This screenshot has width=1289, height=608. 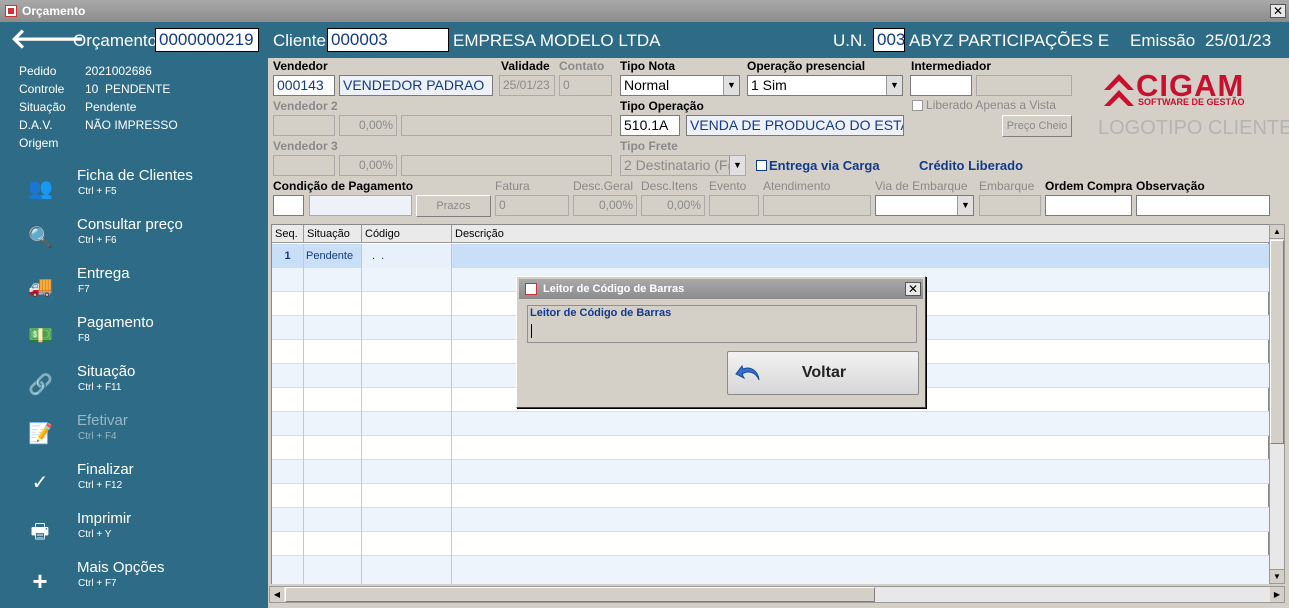 I want to click on situacao-value: Pendente, so click(x=111, y=107).